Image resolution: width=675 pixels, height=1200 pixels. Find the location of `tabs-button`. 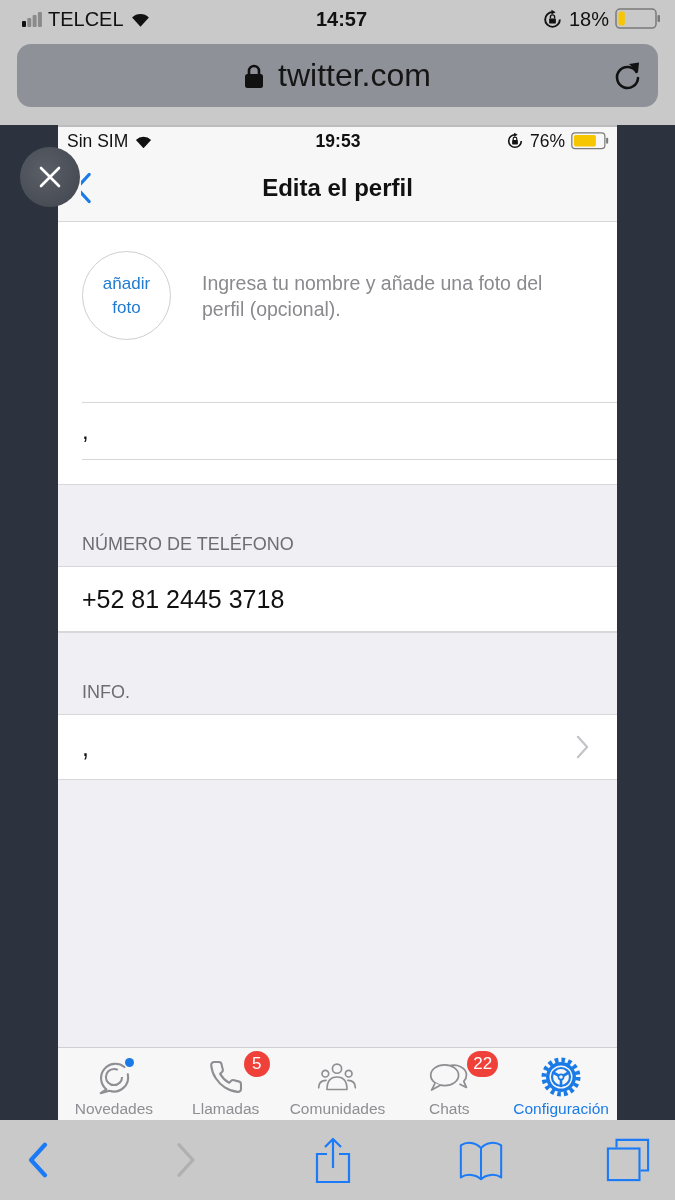

tabs-button is located at coordinates (628, 1160).